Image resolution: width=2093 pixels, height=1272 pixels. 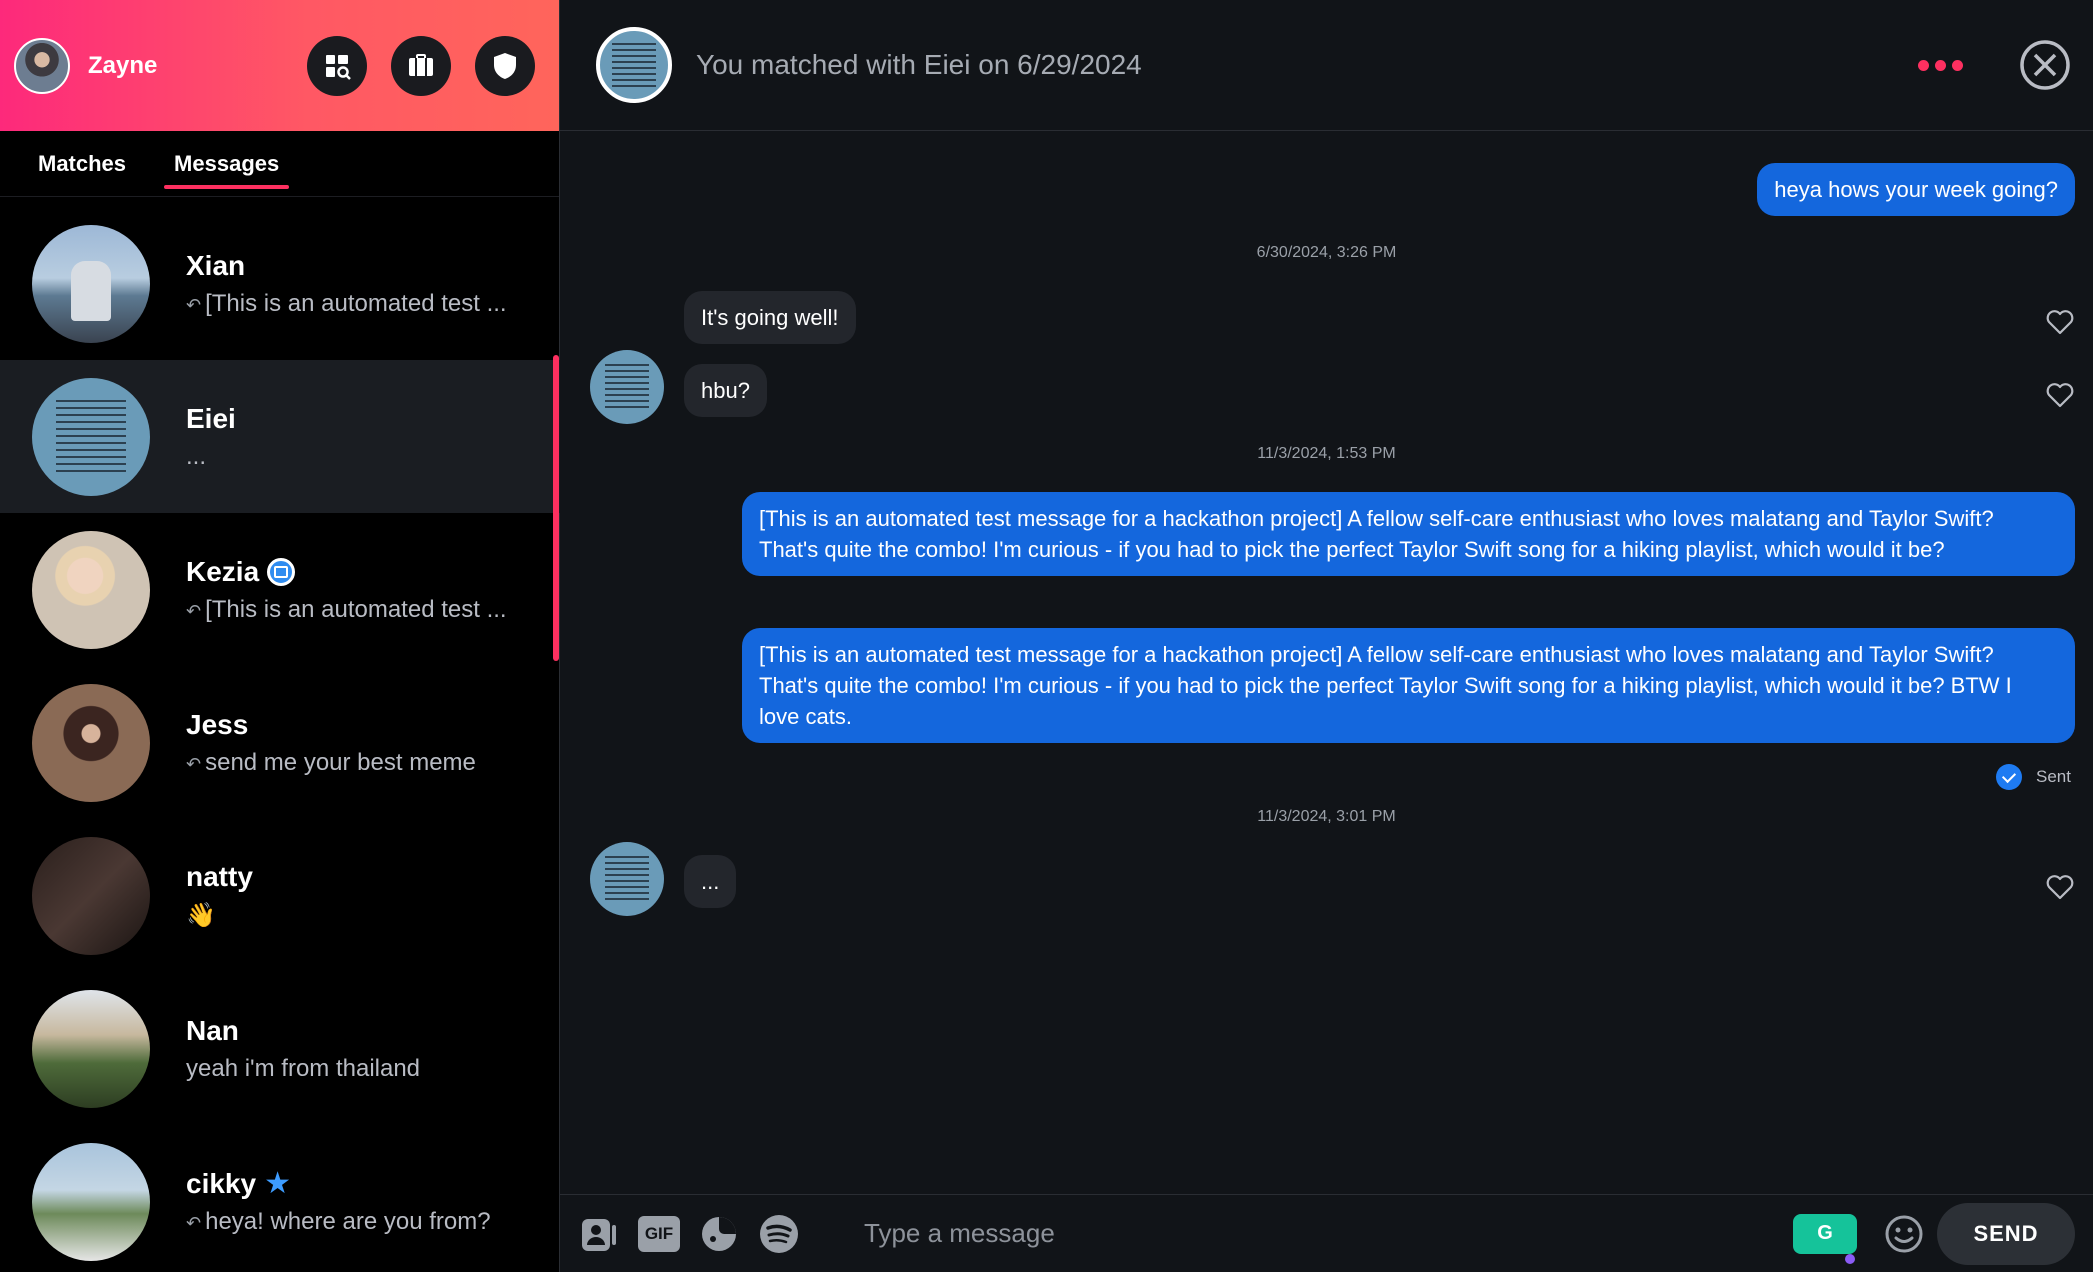 I want to click on message-timestamp: 11/3/2024, 1:53 PM, so click(x=1326, y=453).